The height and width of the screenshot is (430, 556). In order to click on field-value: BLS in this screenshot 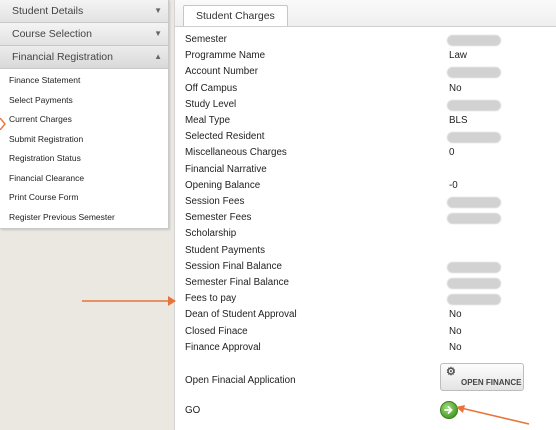, I will do `click(458, 120)`.